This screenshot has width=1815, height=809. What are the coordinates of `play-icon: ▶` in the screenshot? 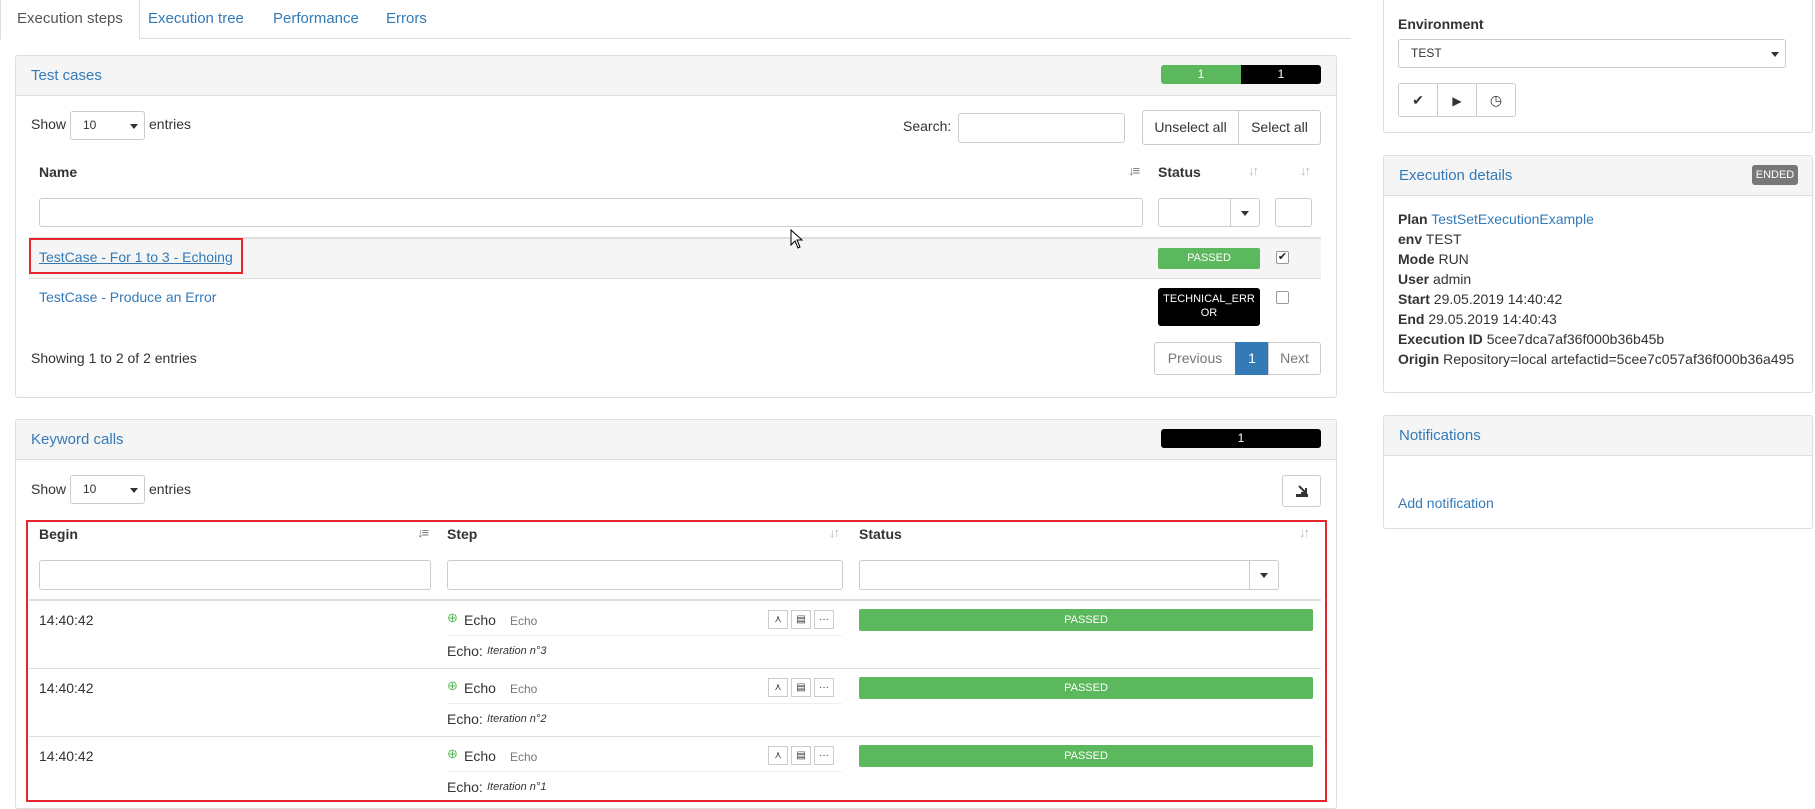 It's located at (1457, 101).